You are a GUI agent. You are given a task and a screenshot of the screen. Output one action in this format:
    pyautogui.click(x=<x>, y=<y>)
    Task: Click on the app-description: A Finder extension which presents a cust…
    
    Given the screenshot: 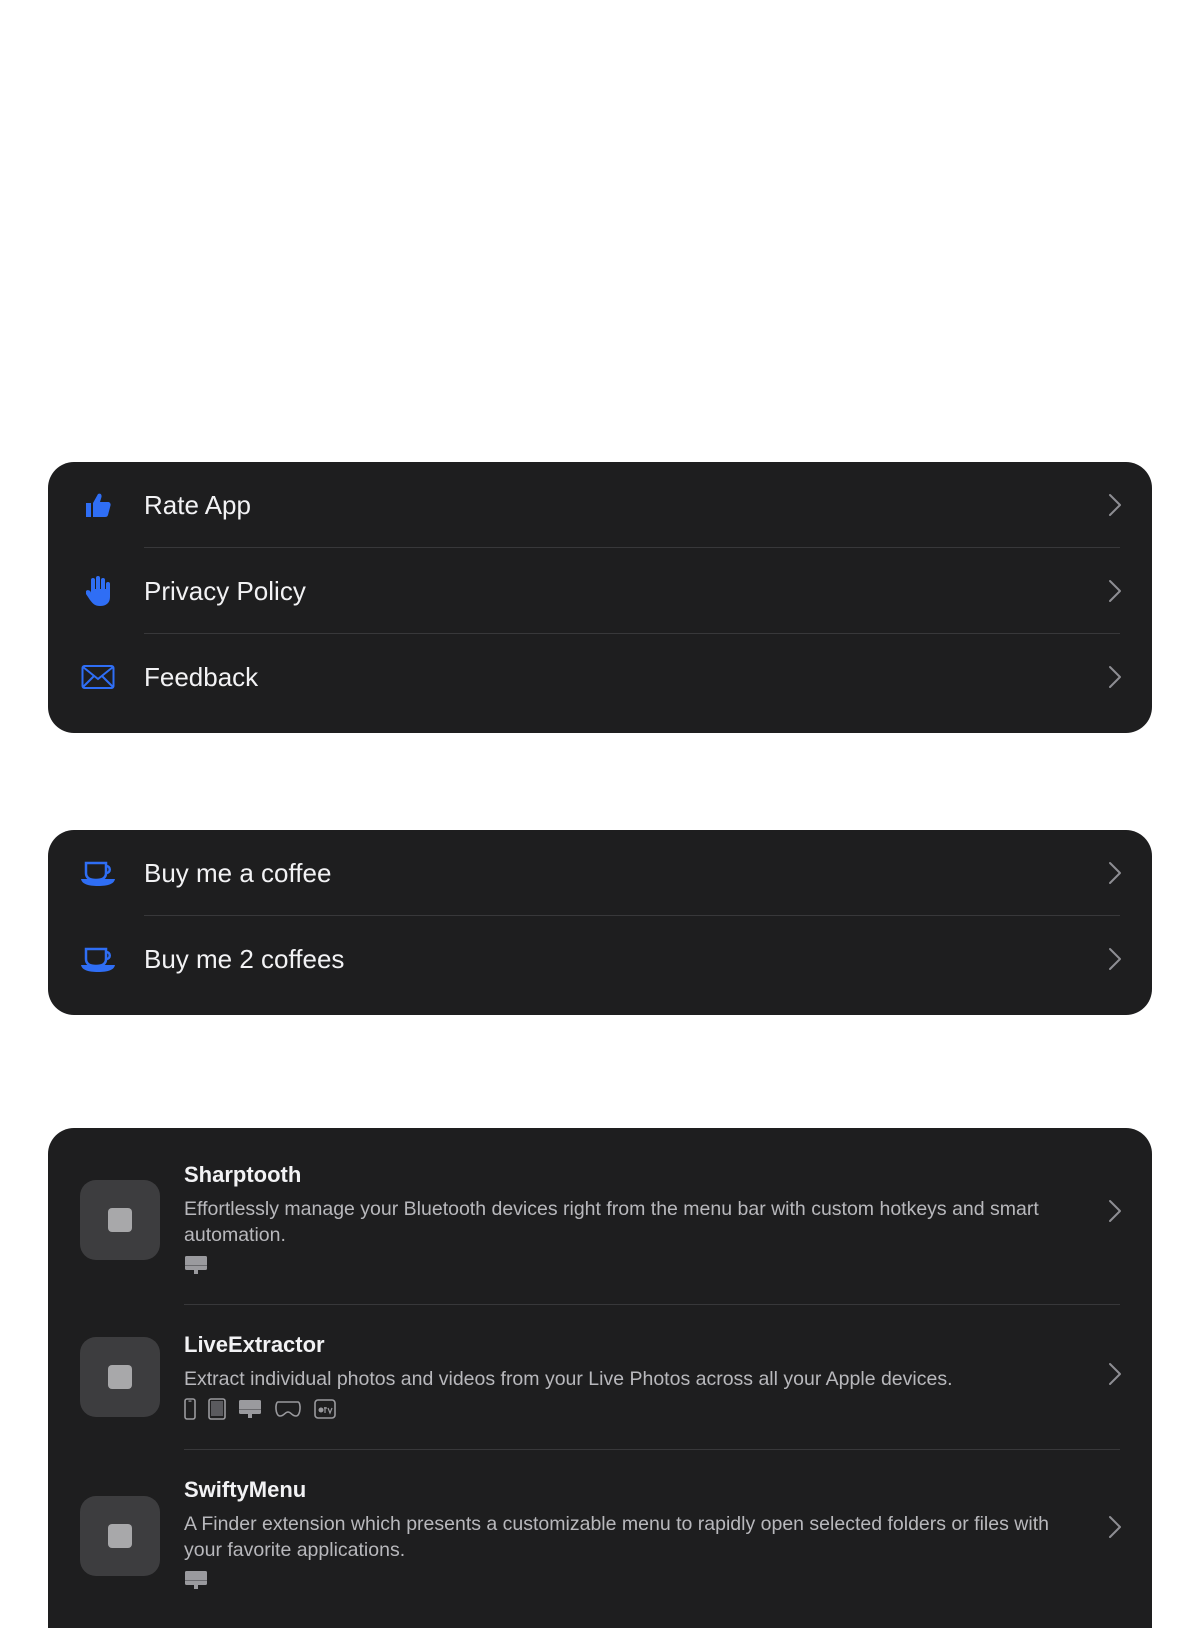 What is the action you would take?
    pyautogui.click(x=616, y=1537)
    